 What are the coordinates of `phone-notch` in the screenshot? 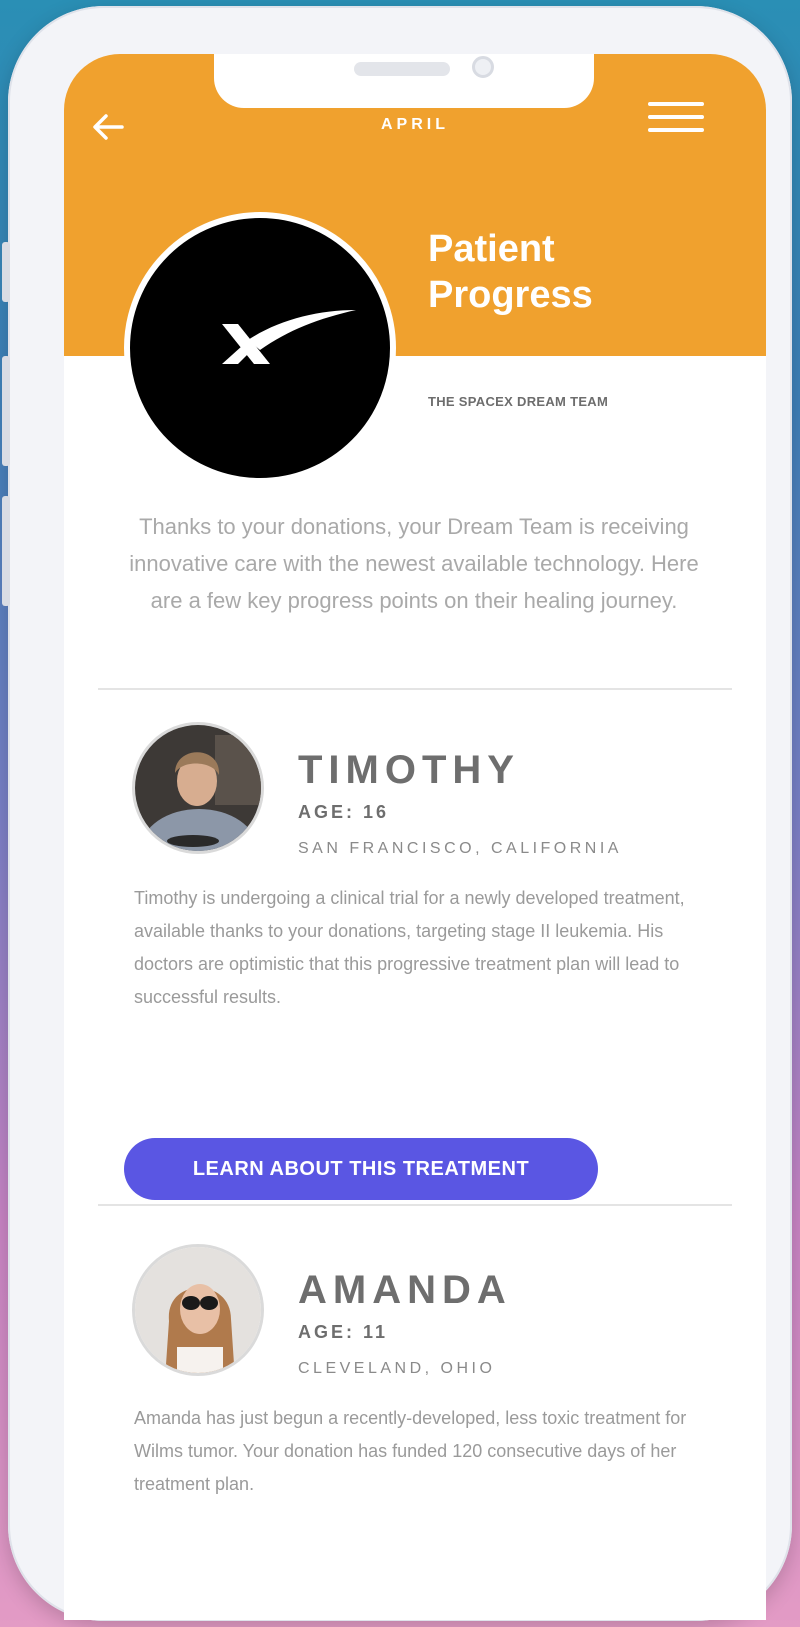 It's located at (404, 81).